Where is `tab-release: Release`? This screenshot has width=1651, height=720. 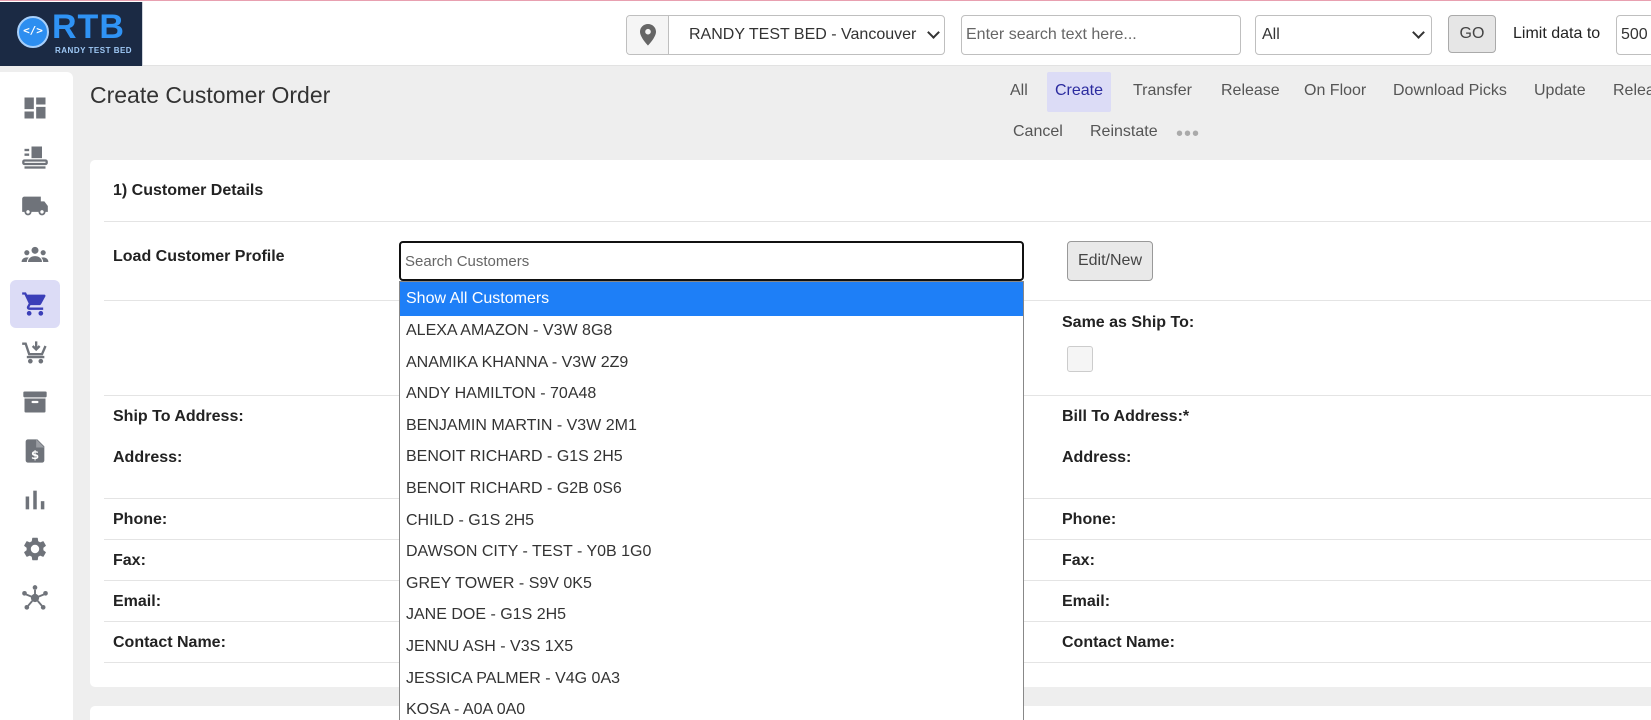 tab-release: Release is located at coordinates (1250, 92).